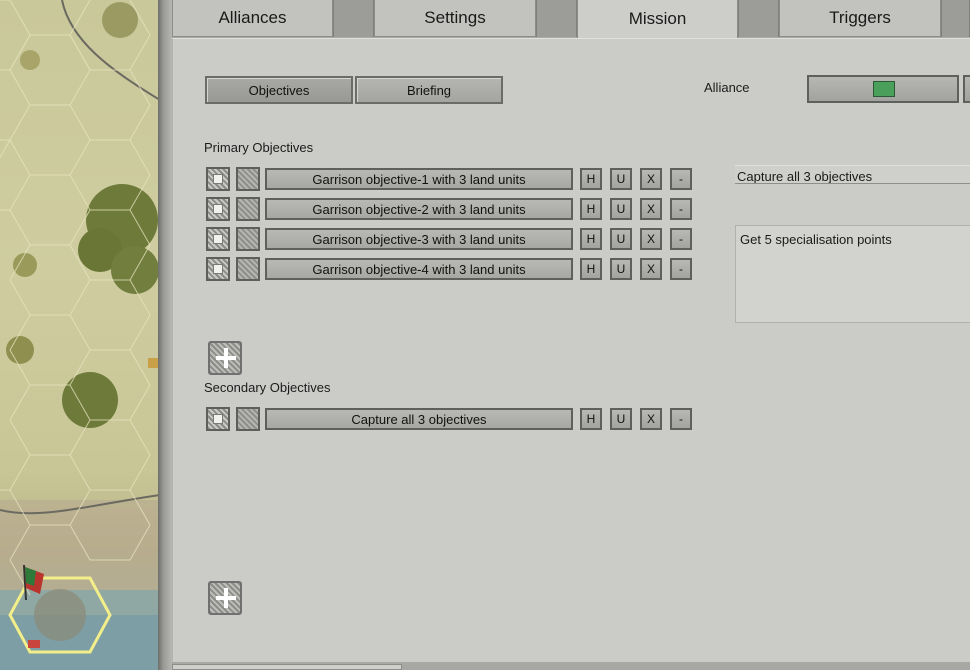 The height and width of the screenshot is (670, 970). Describe the element at coordinates (279, 90) in the screenshot. I see `objectives-subtab: Objectives` at that location.